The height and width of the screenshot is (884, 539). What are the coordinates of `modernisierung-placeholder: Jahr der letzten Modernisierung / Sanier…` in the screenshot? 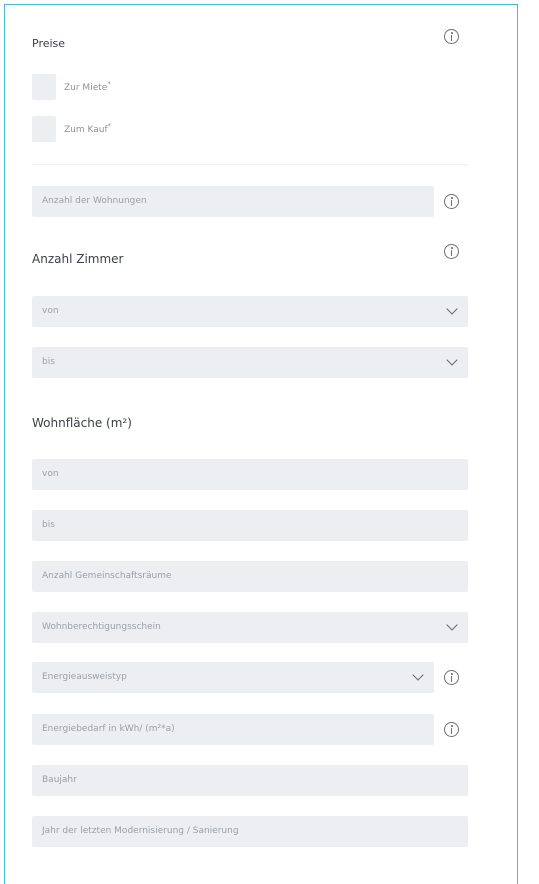 It's located at (140, 831).